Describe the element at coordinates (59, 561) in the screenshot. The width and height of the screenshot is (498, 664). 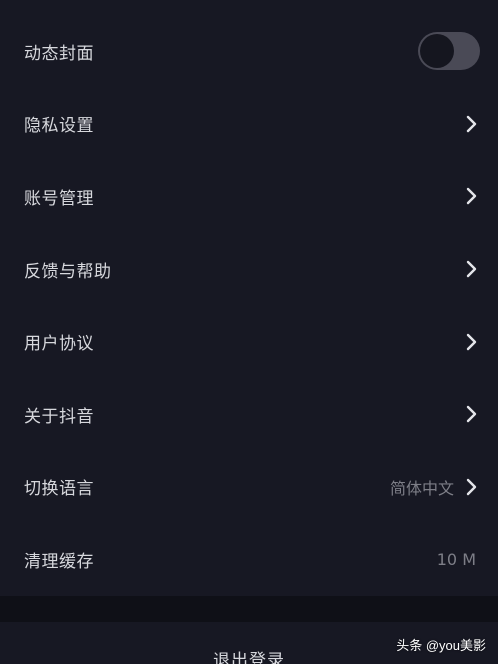
I see `setting-label: 清理缓存` at that location.